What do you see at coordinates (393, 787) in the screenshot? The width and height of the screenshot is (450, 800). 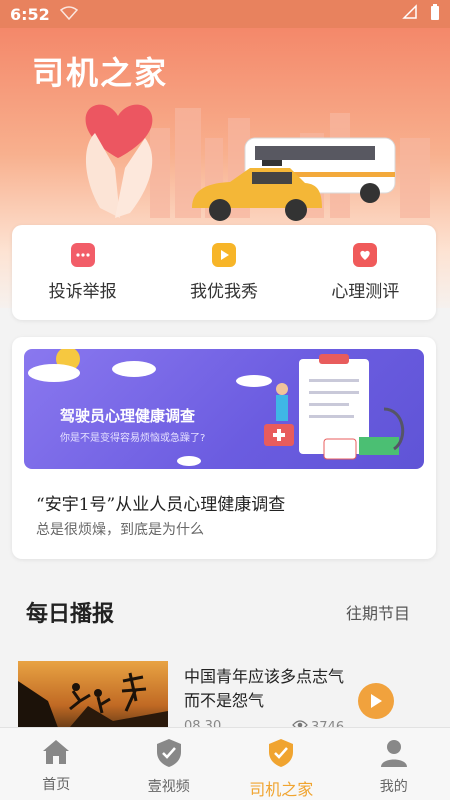 I see `tab-label: 我的` at bounding box center [393, 787].